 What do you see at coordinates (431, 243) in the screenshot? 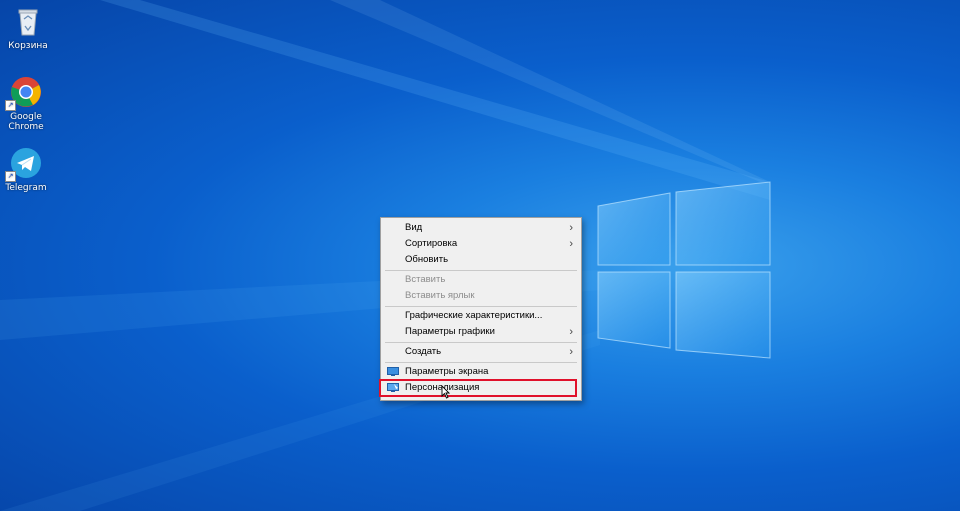
I see `menu-item-label: Сортировка` at bounding box center [431, 243].